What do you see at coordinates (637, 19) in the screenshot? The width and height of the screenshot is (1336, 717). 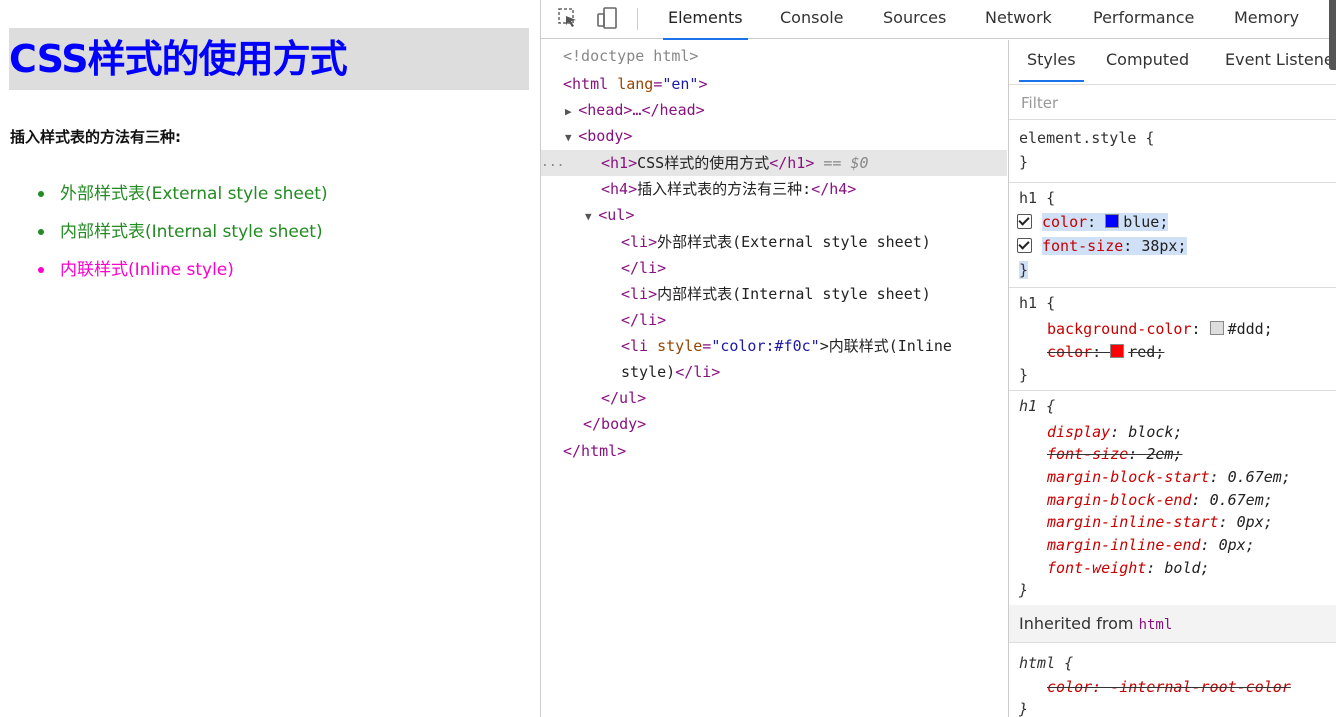 I see `toolbar-divider` at bounding box center [637, 19].